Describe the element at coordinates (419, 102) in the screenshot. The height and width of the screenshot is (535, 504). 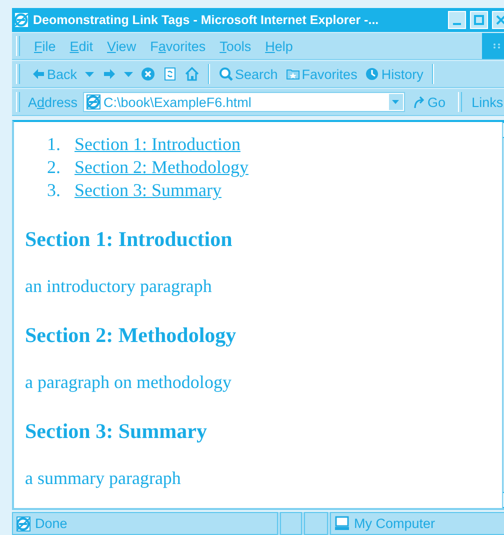
I see `go-arrow-icon` at that location.